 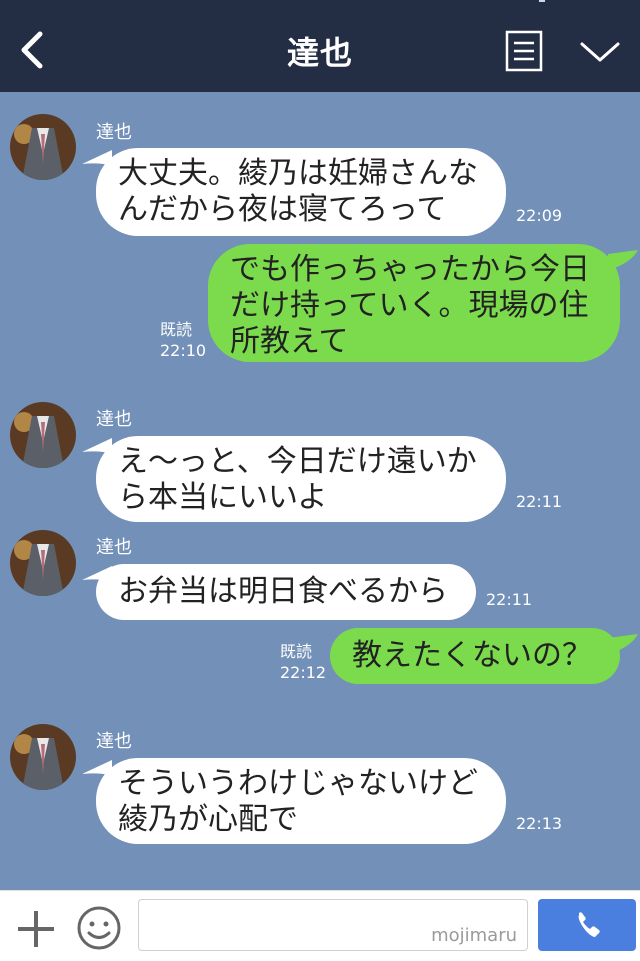 I want to click on plus-icon, so click(x=36, y=929).